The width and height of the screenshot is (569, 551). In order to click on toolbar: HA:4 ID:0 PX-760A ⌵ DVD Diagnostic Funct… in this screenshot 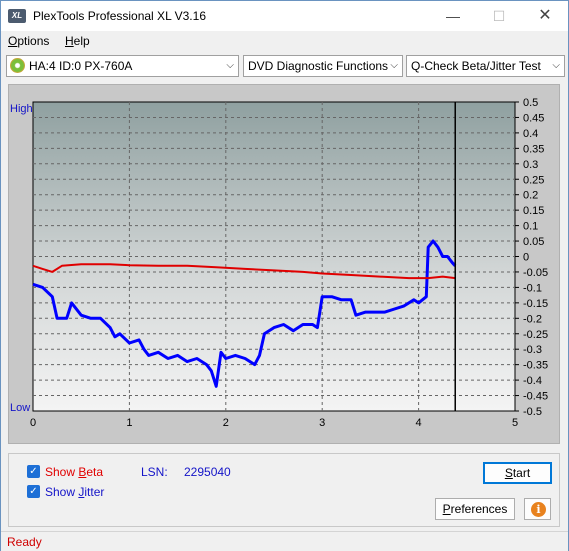, I will do `click(284, 66)`.